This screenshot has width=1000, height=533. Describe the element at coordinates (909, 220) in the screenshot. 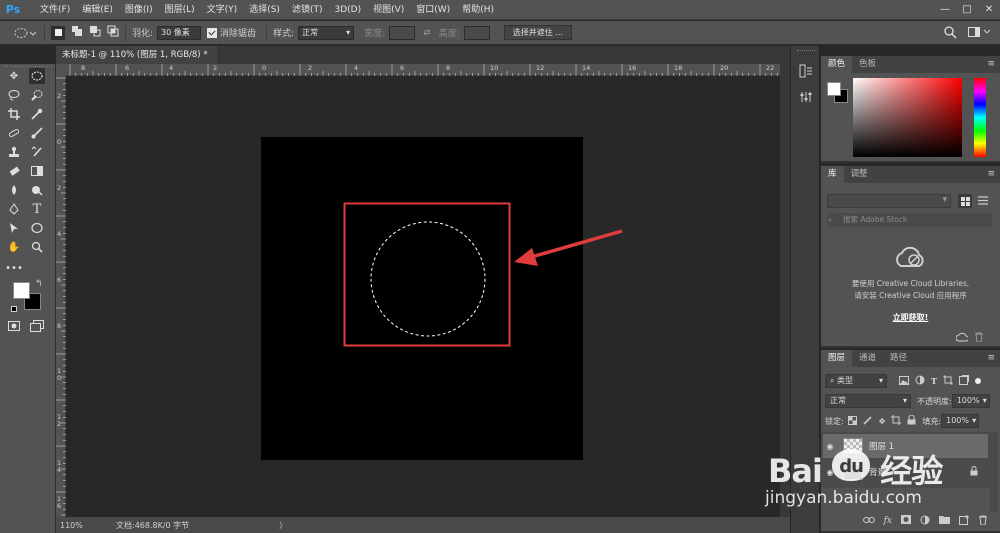

I see `stock-search-input: ⌕ 搜索 Adobe Stock` at that location.